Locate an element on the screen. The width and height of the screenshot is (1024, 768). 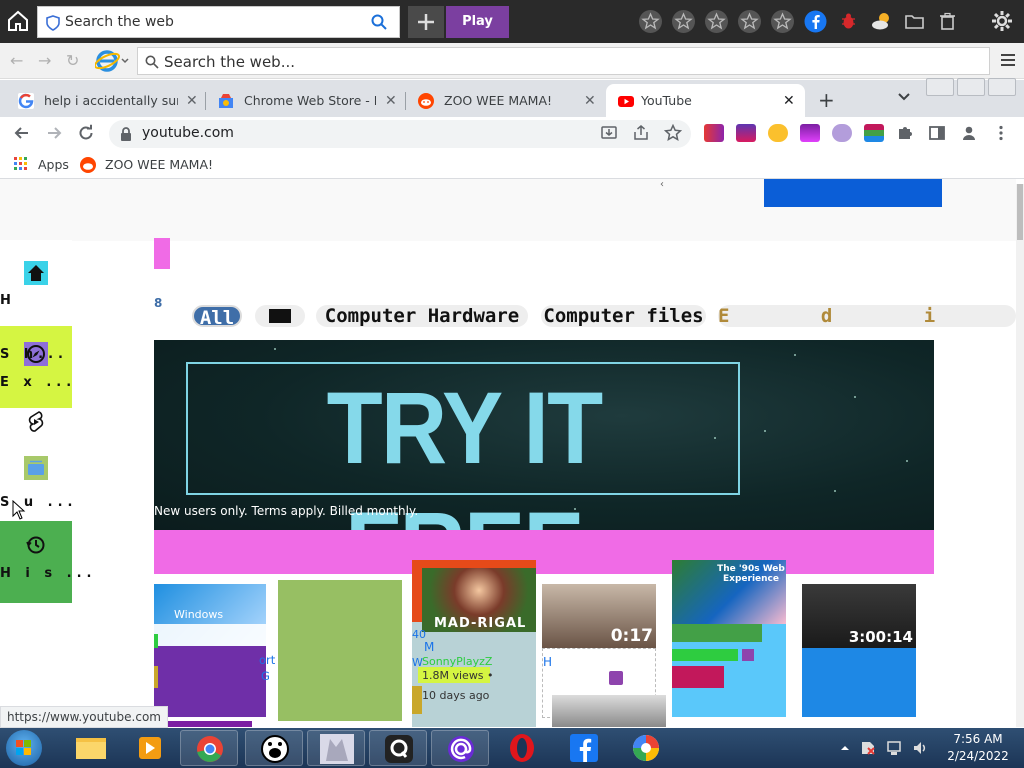
hamburger-menu-icon is located at coordinates (1008, 62).